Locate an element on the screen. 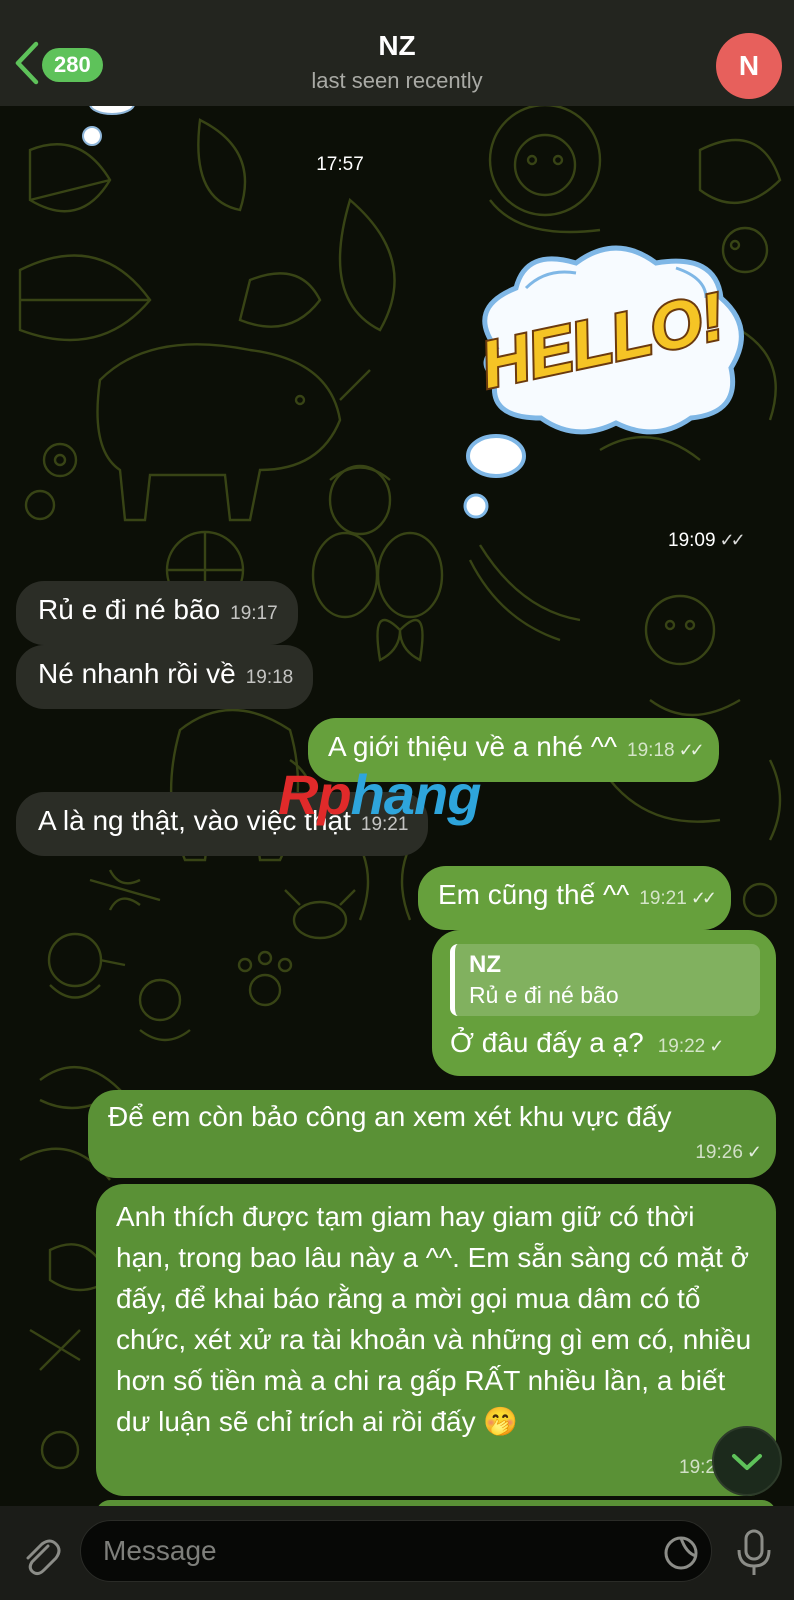 This screenshot has height=1600, width=794. microphone-icon is located at coordinates (754, 1553).